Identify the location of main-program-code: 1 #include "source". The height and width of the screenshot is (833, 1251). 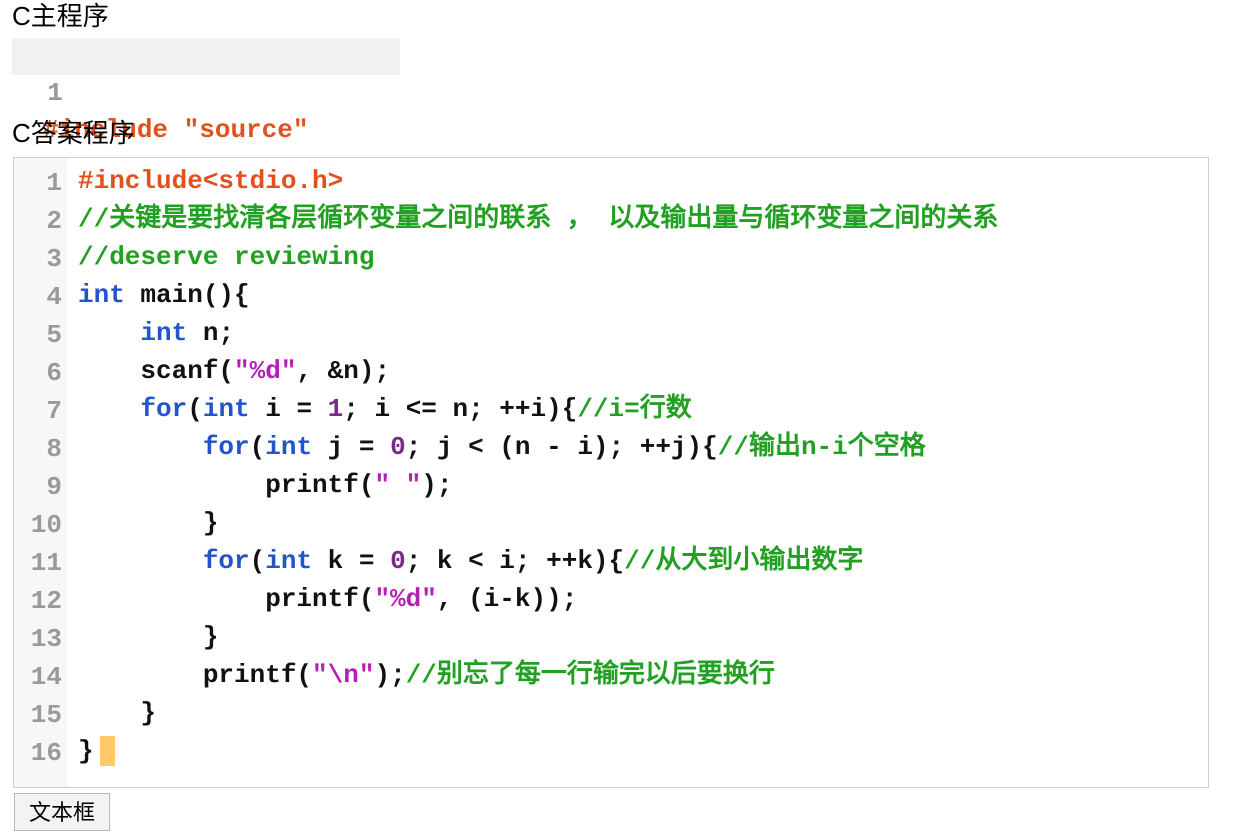
(206, 91).